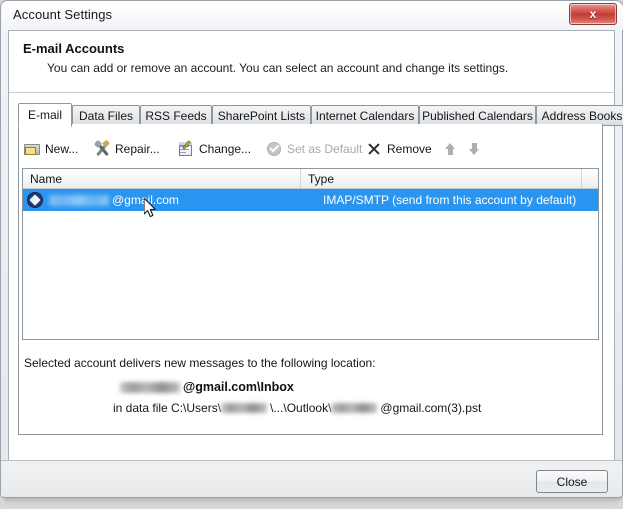 The width and height of the screenshot is (623, 509). Describe the element at coordinates (35, 200) in the screenshot. I see `account-globe-icon` at that location.